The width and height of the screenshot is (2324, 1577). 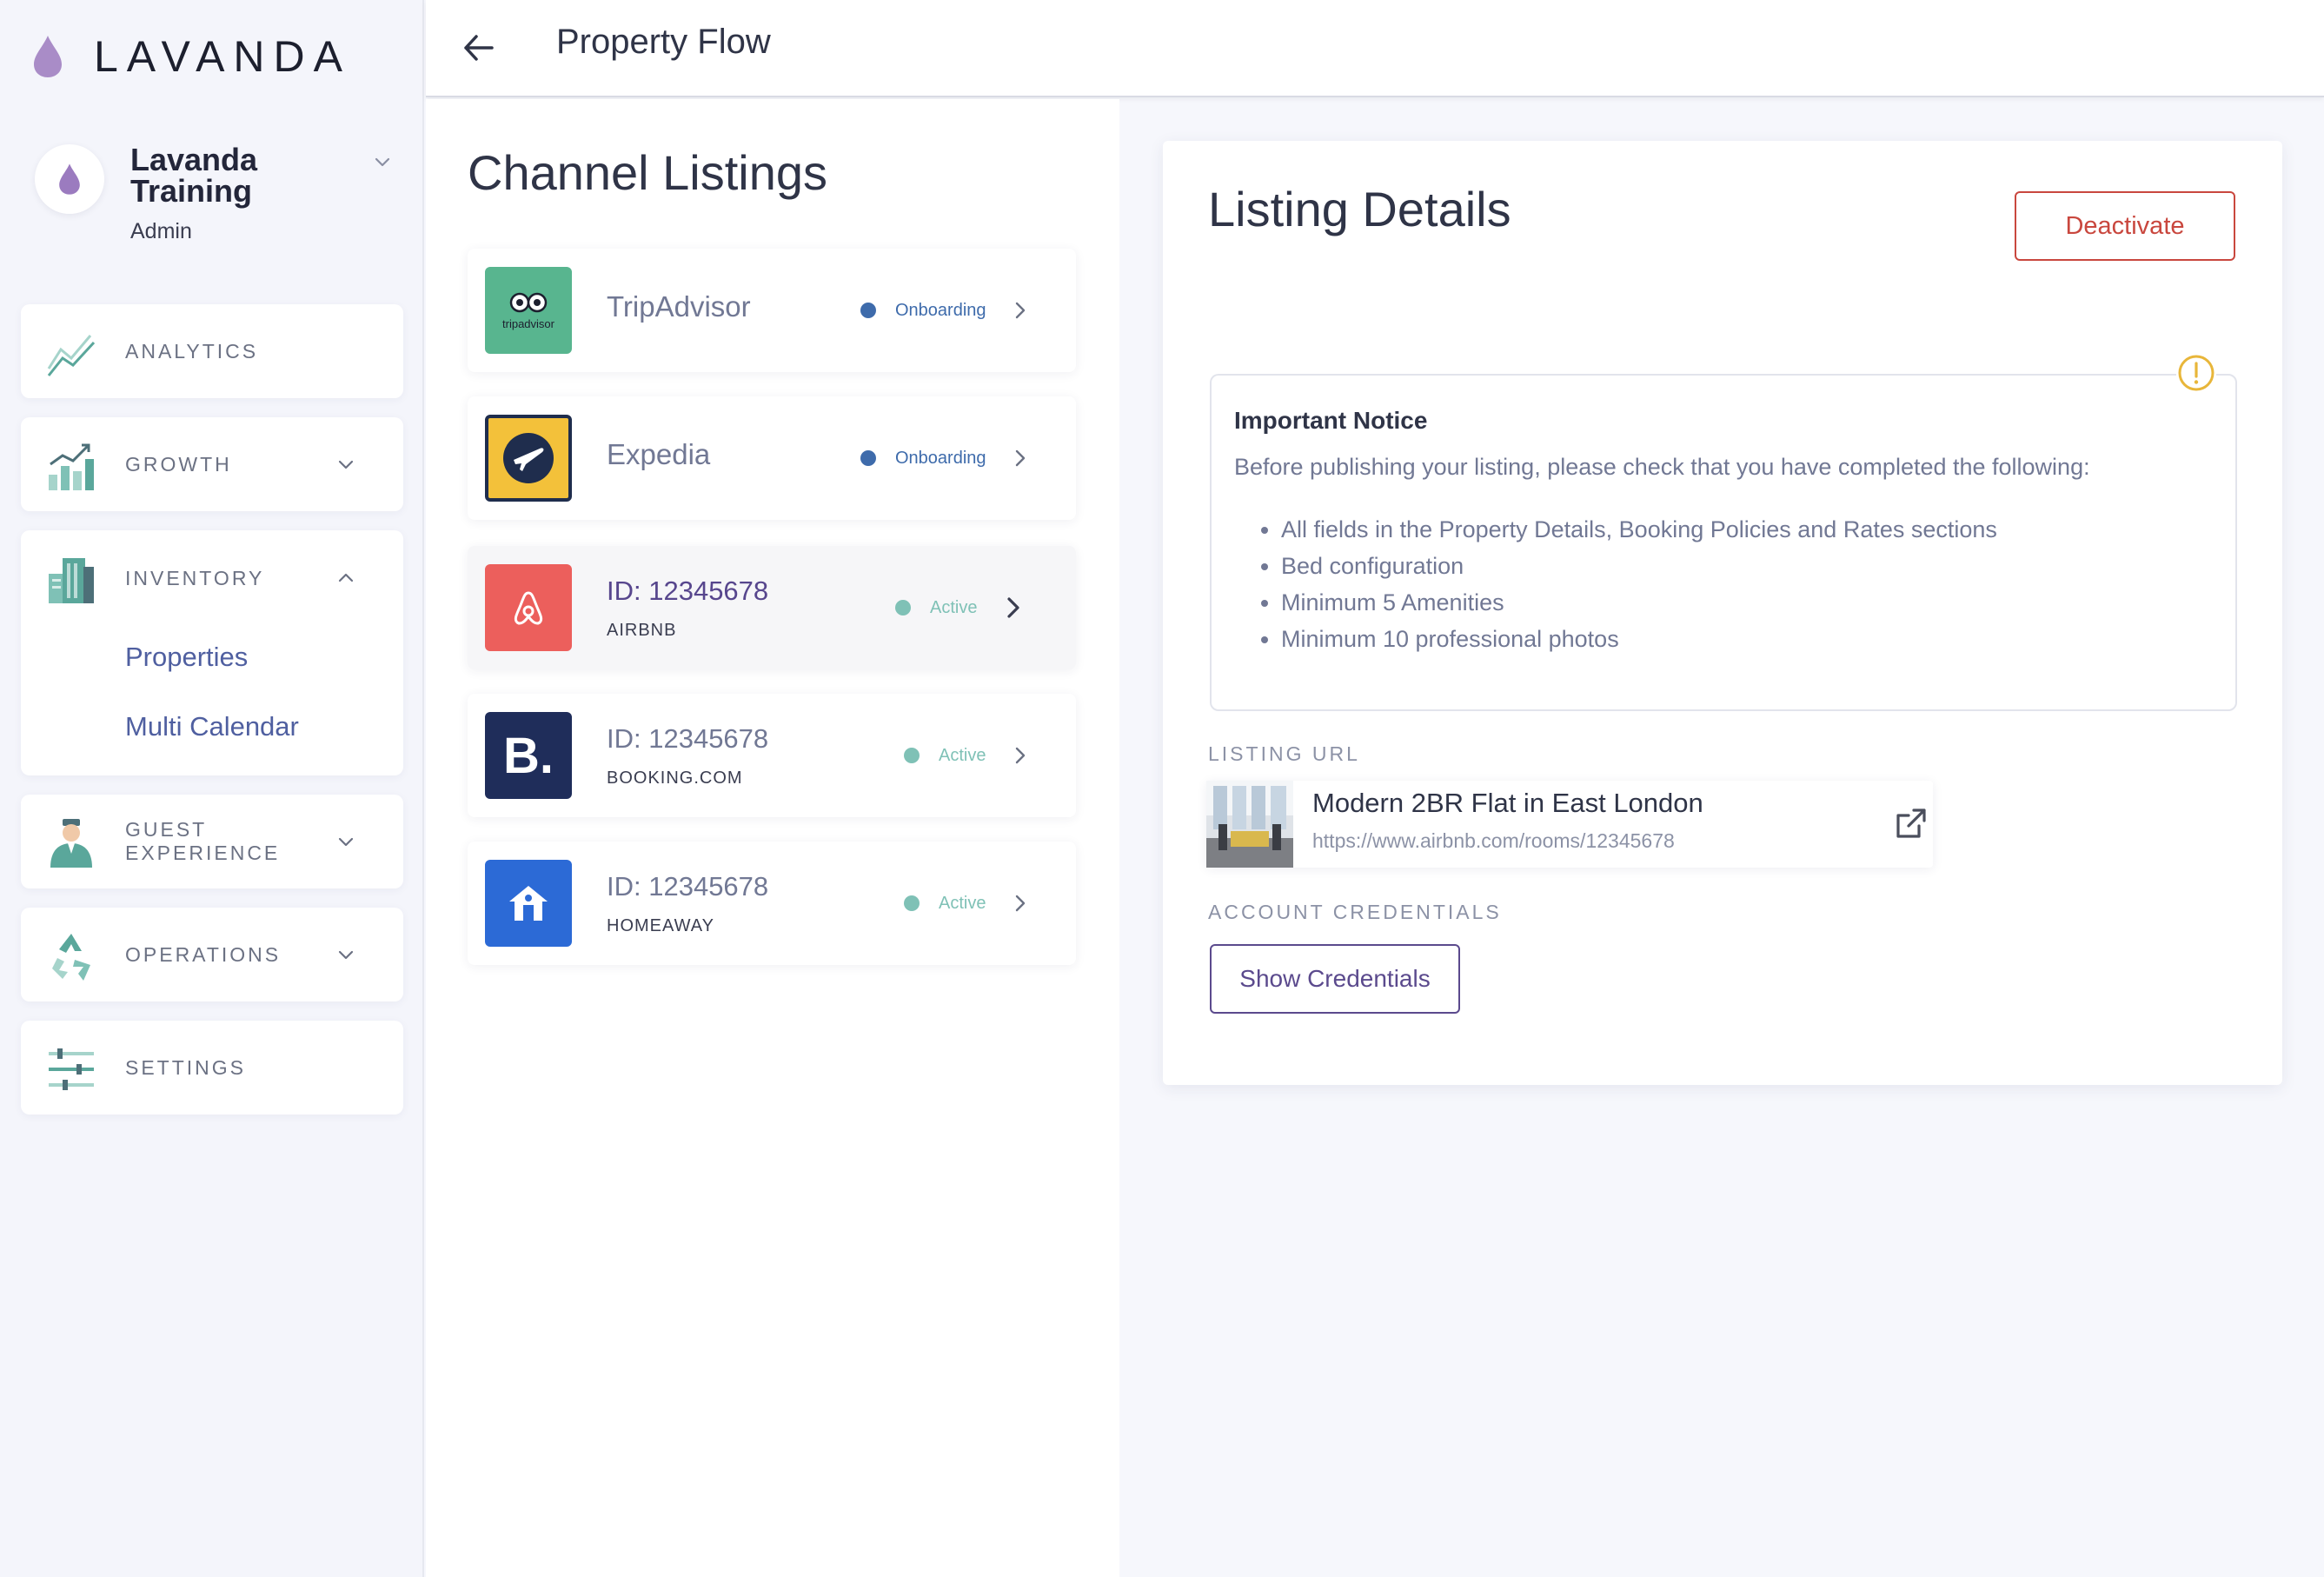 I want to click on inventory-icon, so click(x=72, y=580).